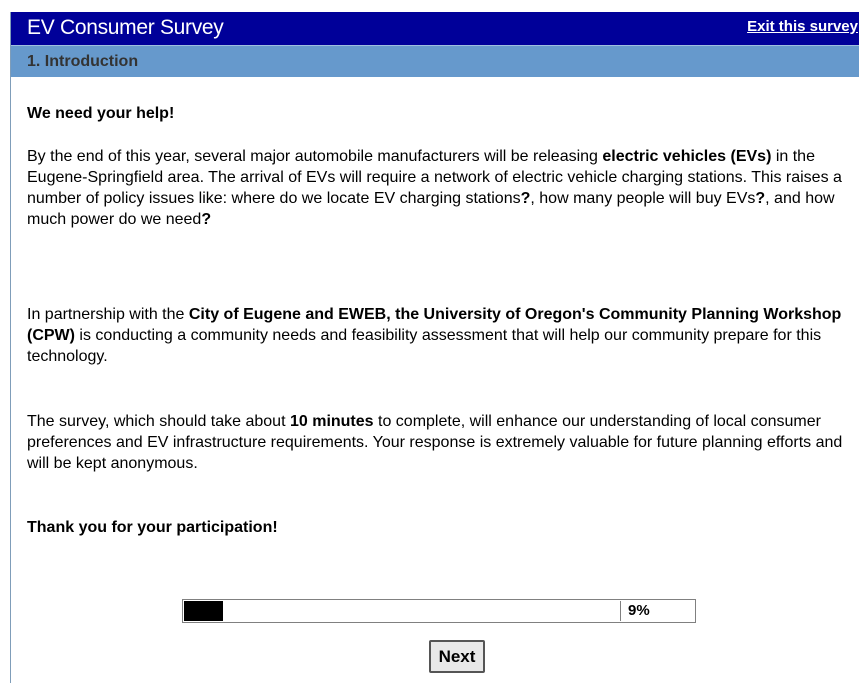 This screenshot has height=683, width=859. I want to click on progress-percent-label: 9%, so click(639, 610).